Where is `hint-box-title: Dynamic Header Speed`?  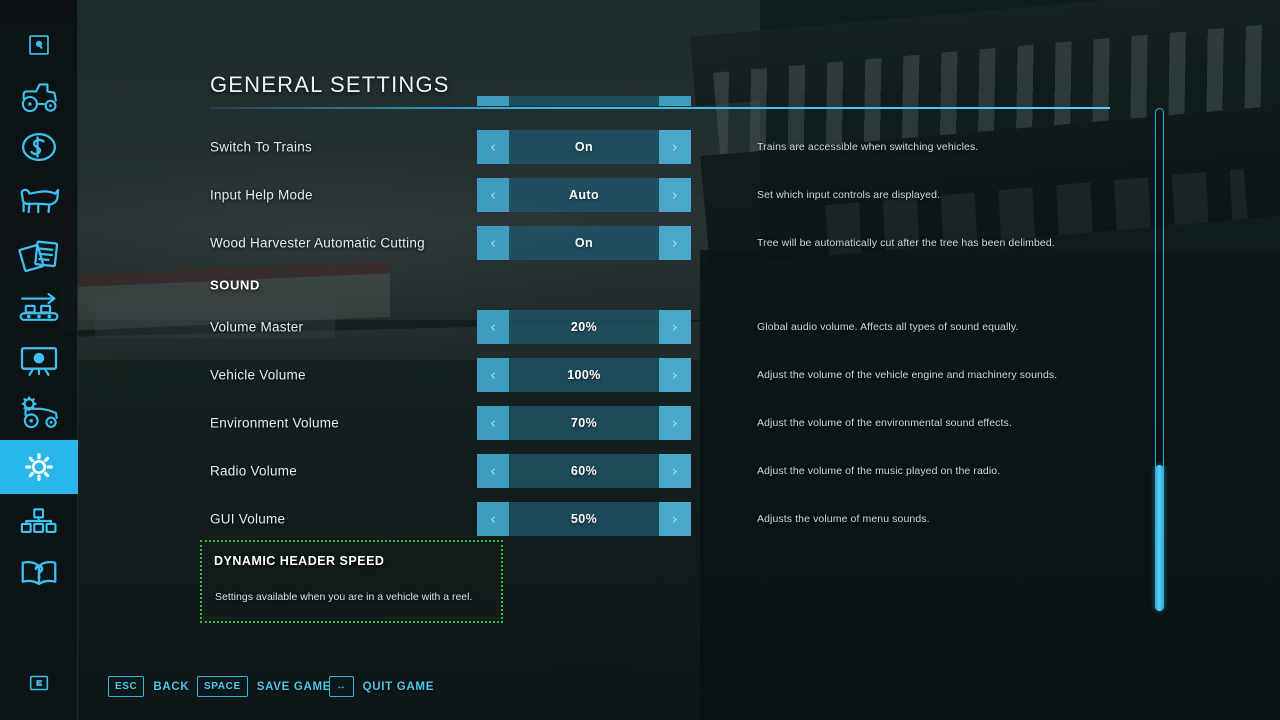 hint-box-title: Dynamic Header Speed is located at coordinates (299, 561).